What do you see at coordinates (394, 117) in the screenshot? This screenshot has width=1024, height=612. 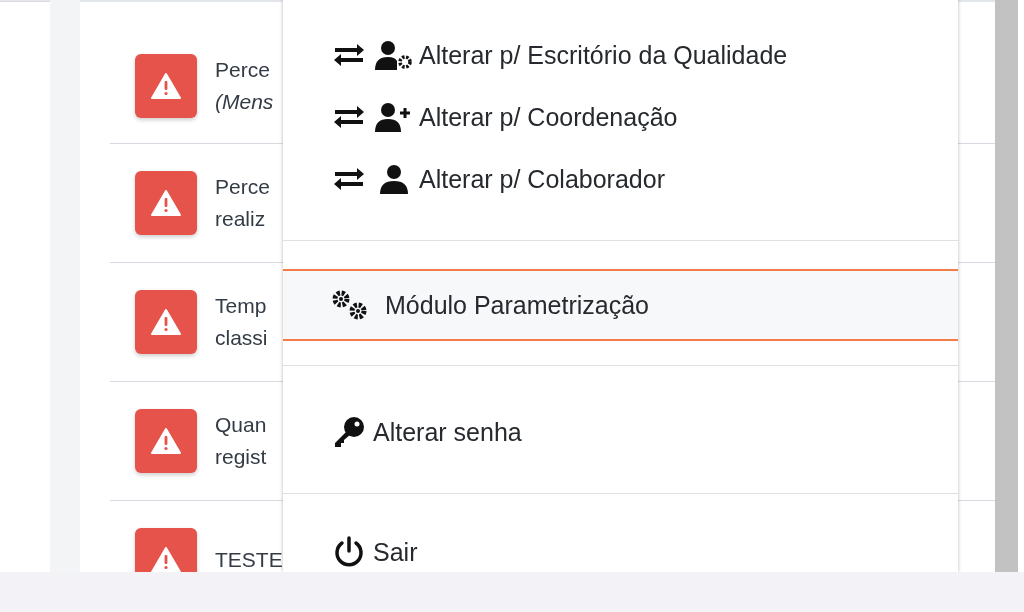 I see `user-plus-icon` at bounding box center [394, 117].